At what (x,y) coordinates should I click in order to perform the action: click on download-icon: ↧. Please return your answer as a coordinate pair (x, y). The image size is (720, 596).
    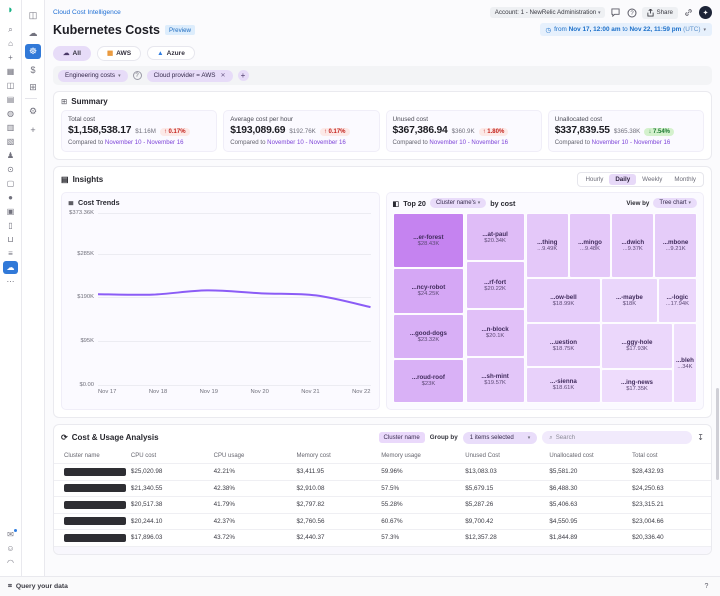
    Looking at the image, I should click on (700, 437).